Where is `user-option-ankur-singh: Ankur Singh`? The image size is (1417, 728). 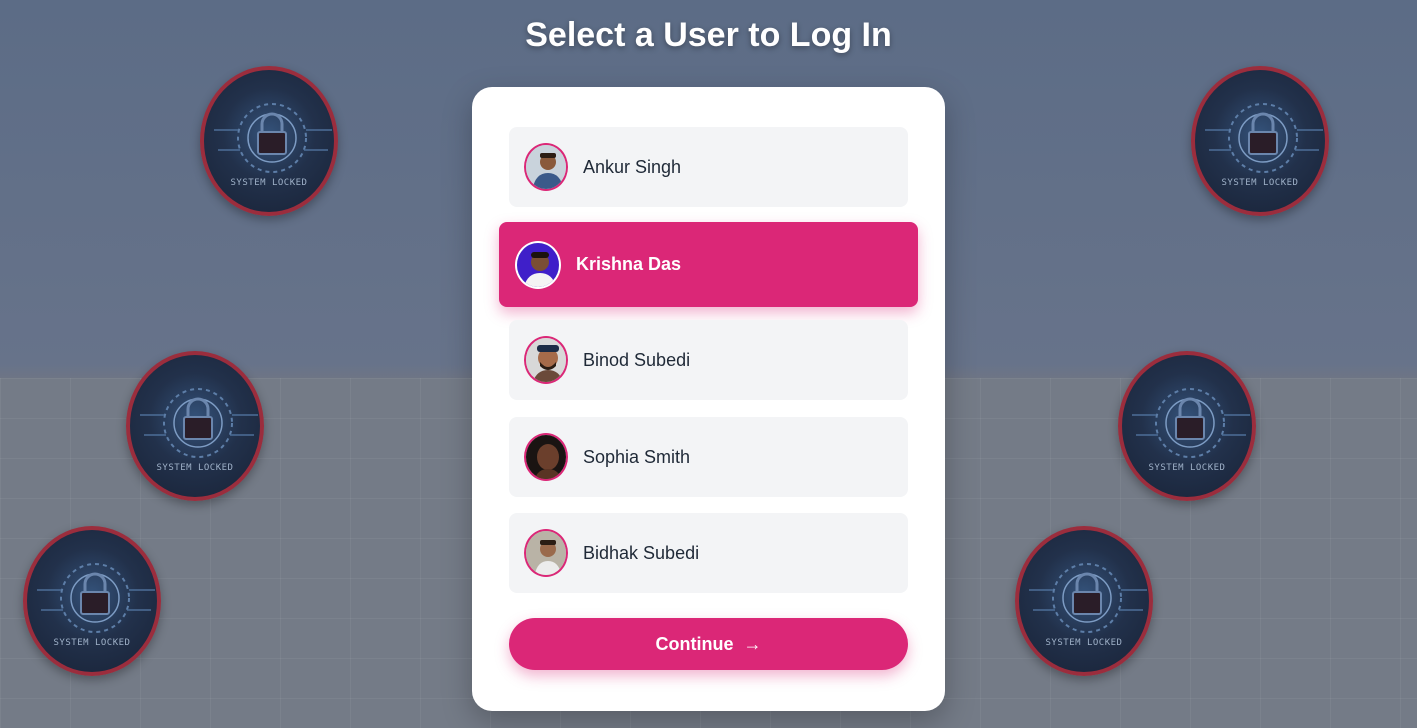 user-option-ankur-singh: Ankur Singh is located at coordinates (708, 167).